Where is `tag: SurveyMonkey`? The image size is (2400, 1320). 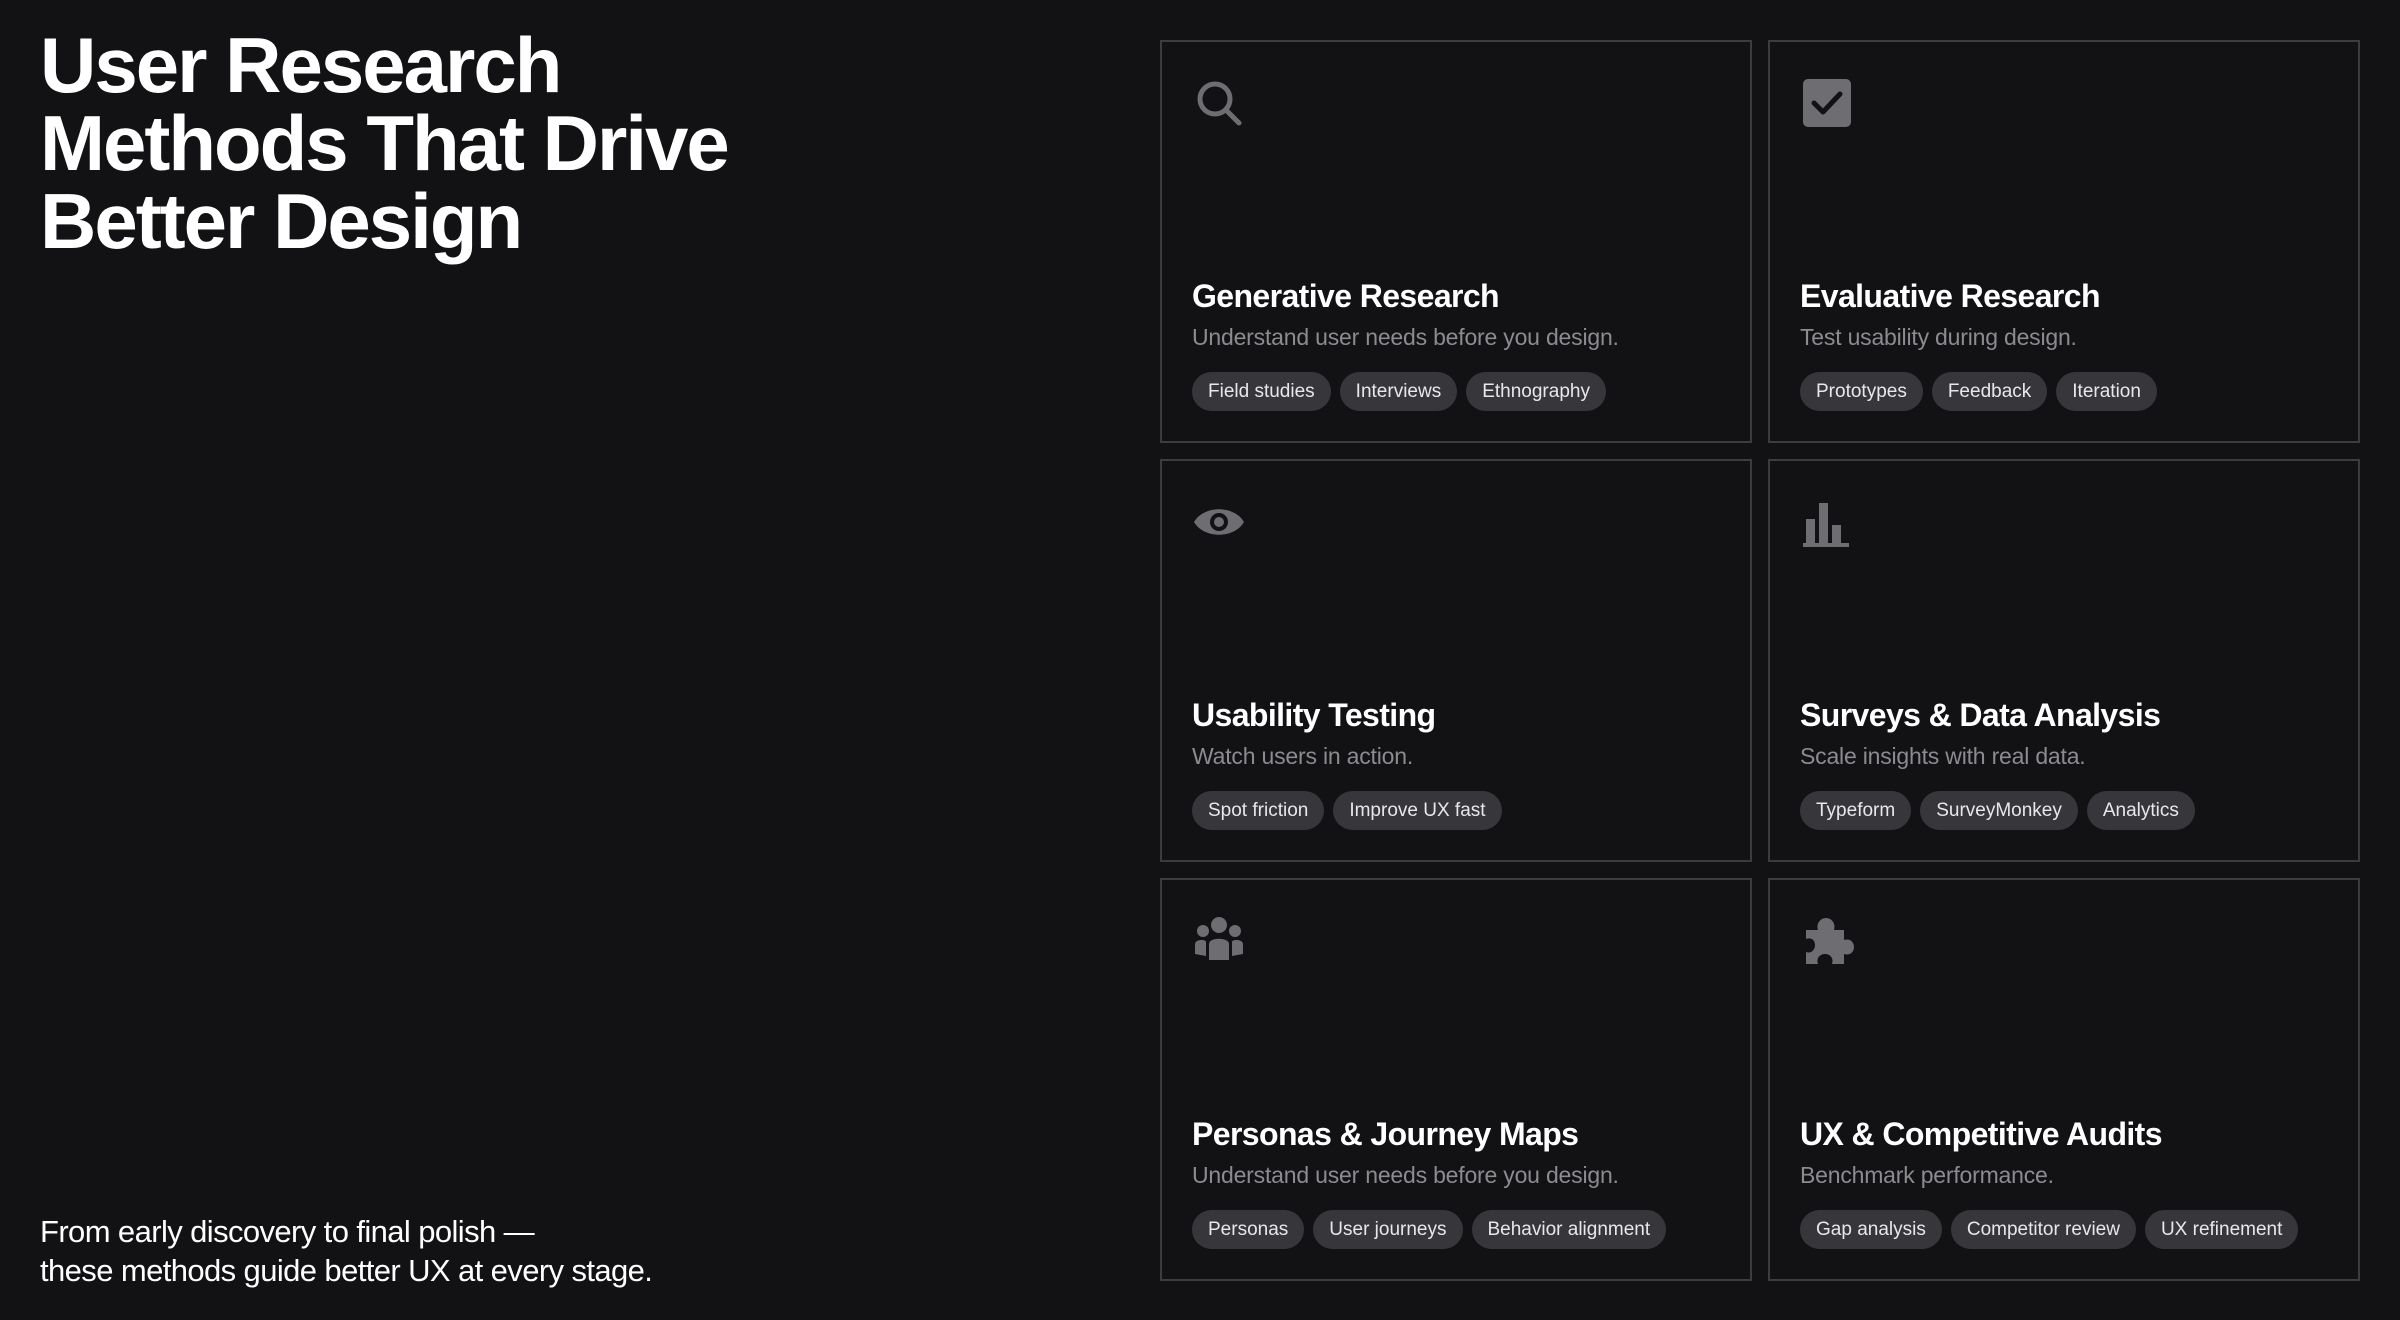
tag: SurveyMonkey is located at coordinates (1999, 810).